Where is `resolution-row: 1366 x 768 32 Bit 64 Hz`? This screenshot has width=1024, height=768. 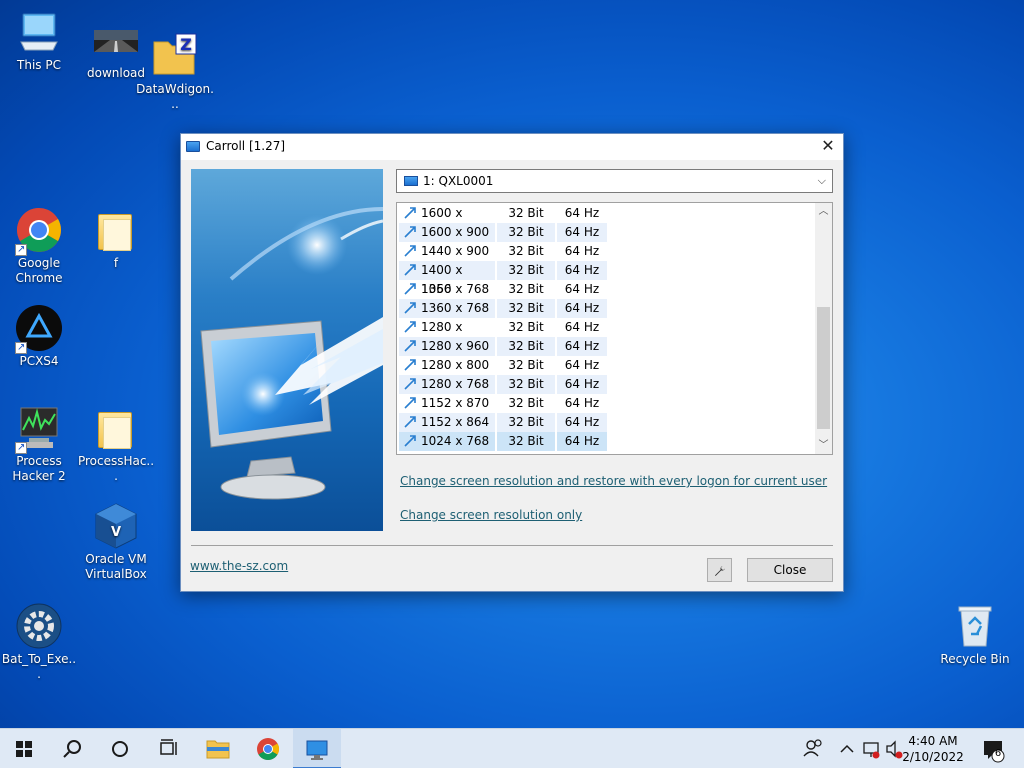
resolution-row: 1366 x 768 32 Bit 64 Hz is located at coordinates (607, 289).